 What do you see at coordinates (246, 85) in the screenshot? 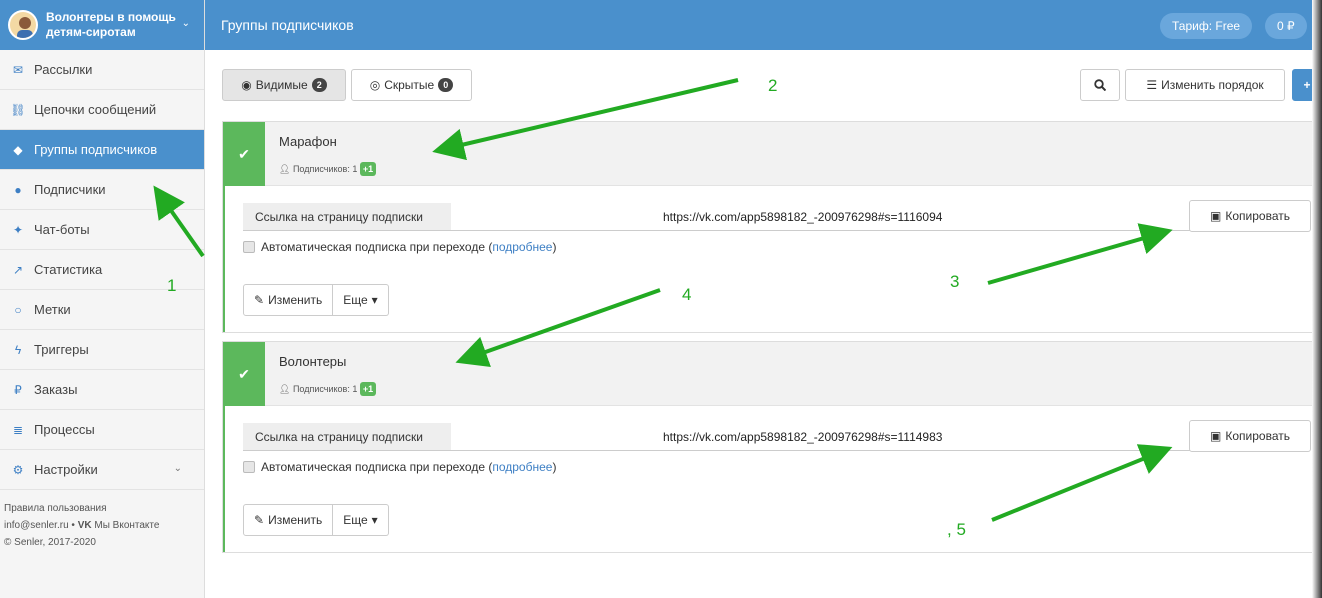
I see `eye-icon: ◉` at bounding box center [246, 85].